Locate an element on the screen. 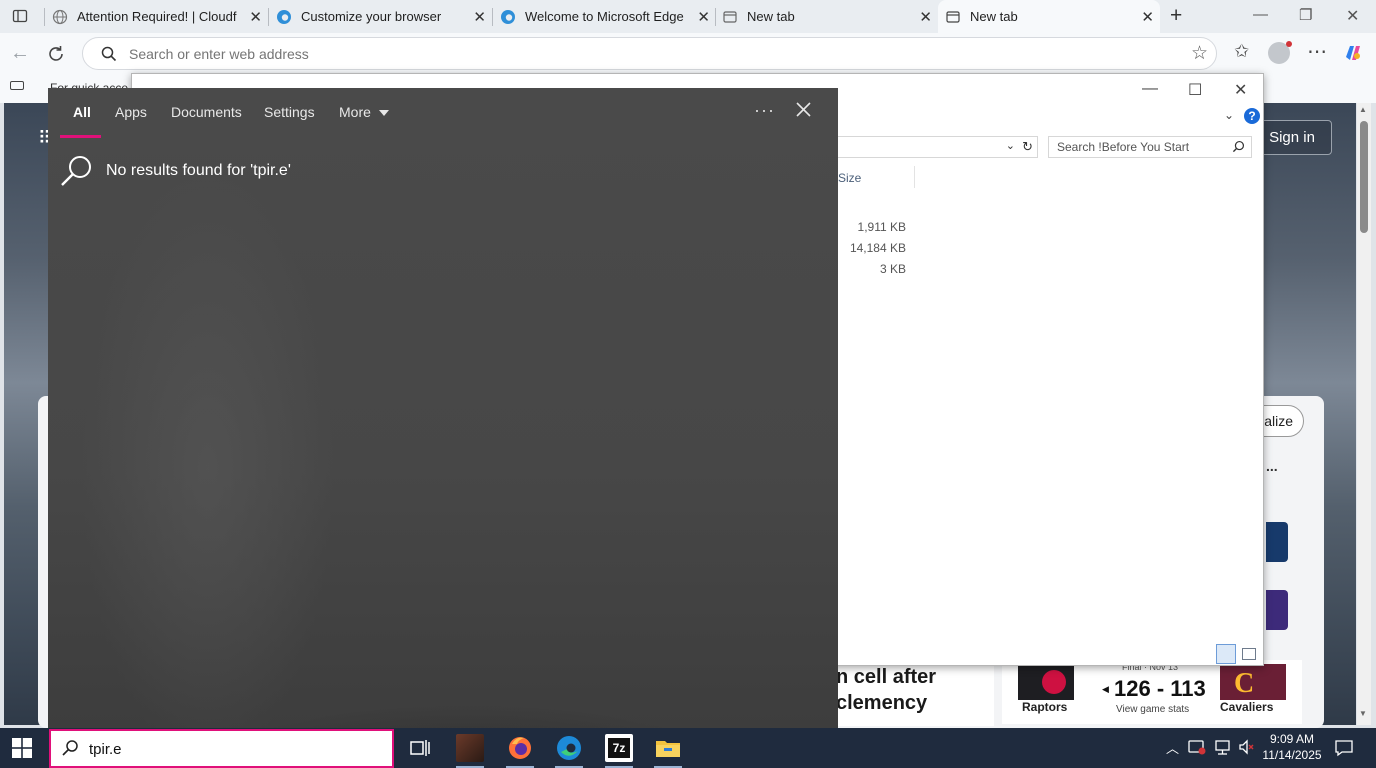  home-team-name: Raptors is located at coordinates (1045, 707).